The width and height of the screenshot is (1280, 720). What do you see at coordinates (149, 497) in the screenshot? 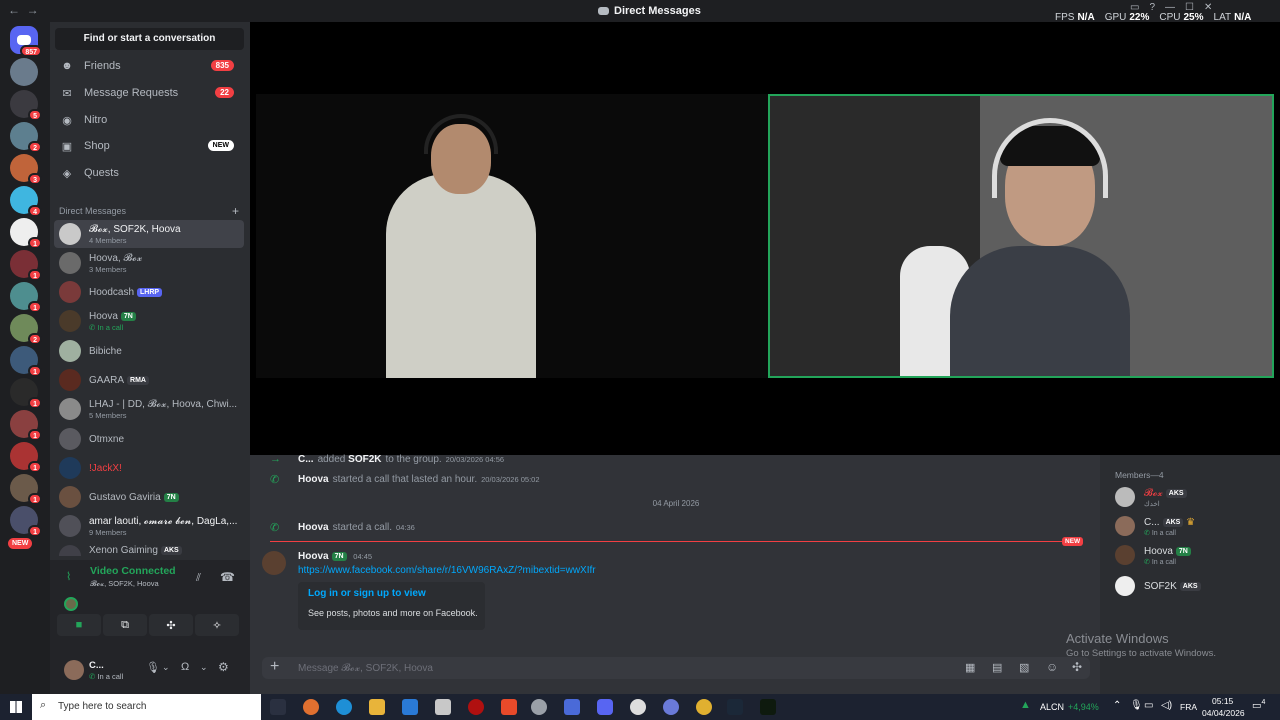
I see `dm-item: Gustavo Gaviria 7N` at bounding box center [149, 497].